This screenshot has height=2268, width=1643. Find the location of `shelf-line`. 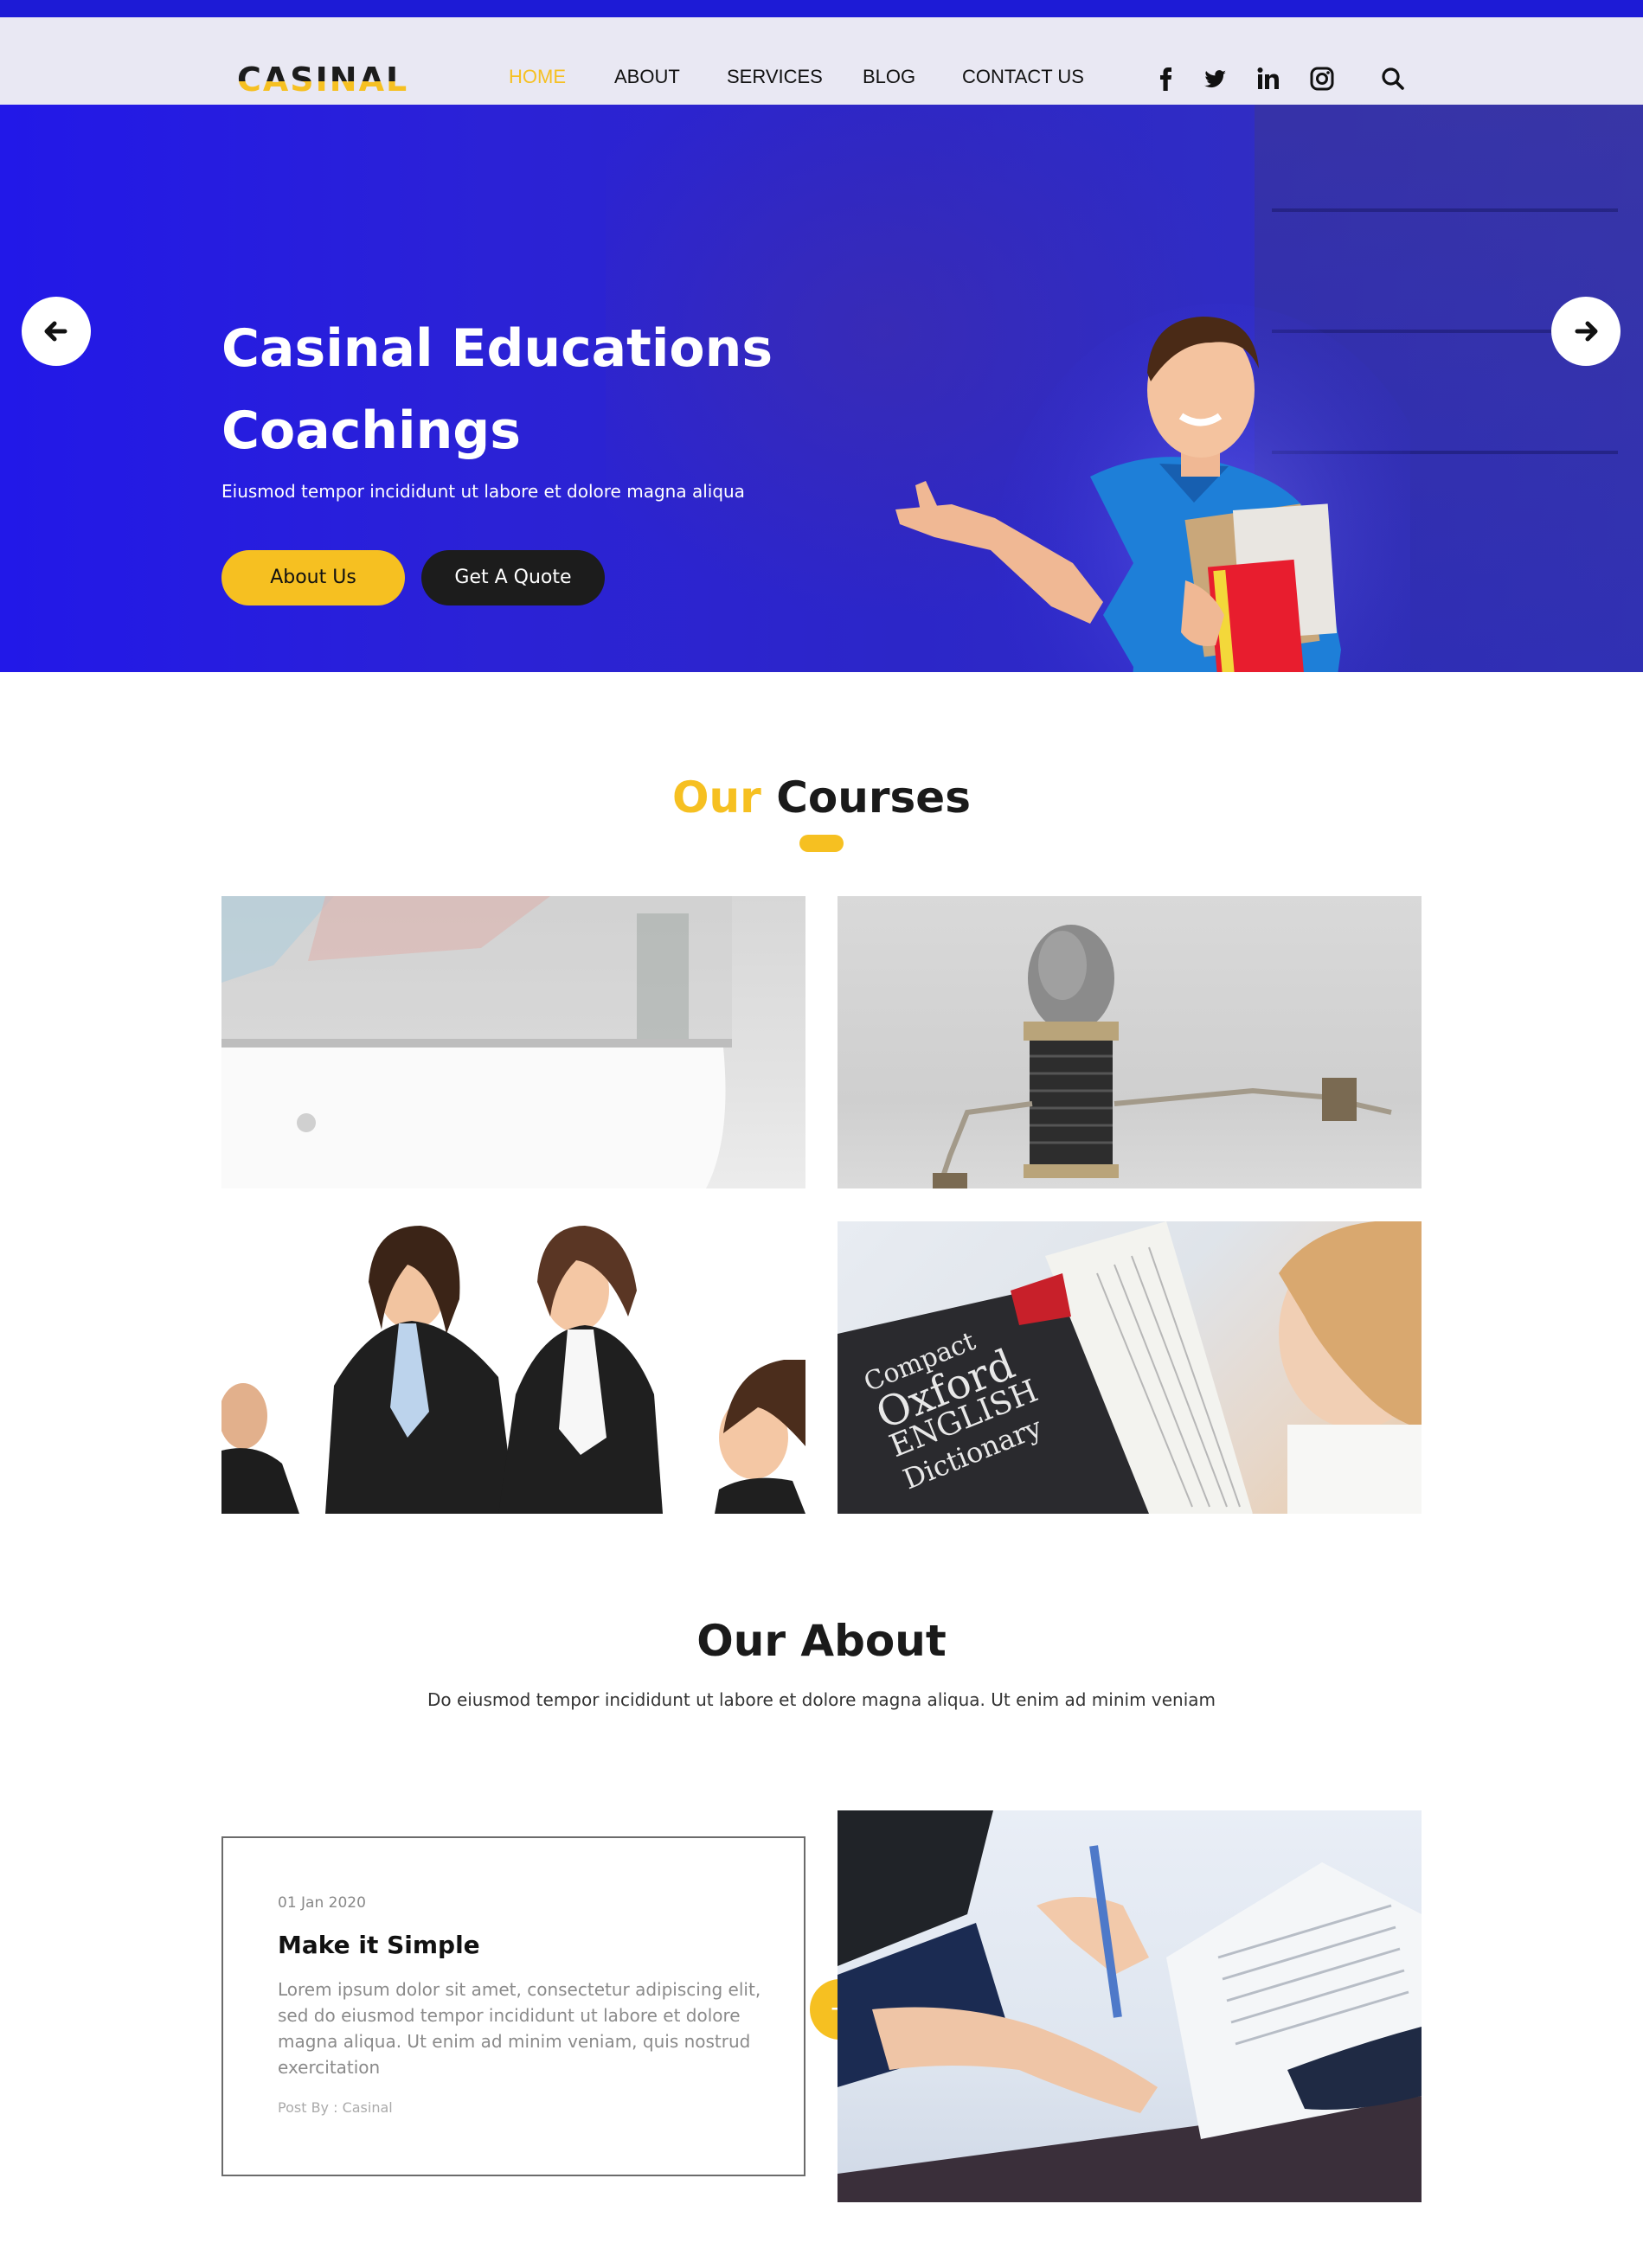

shelf-line is located at coordinates (1445, 210).